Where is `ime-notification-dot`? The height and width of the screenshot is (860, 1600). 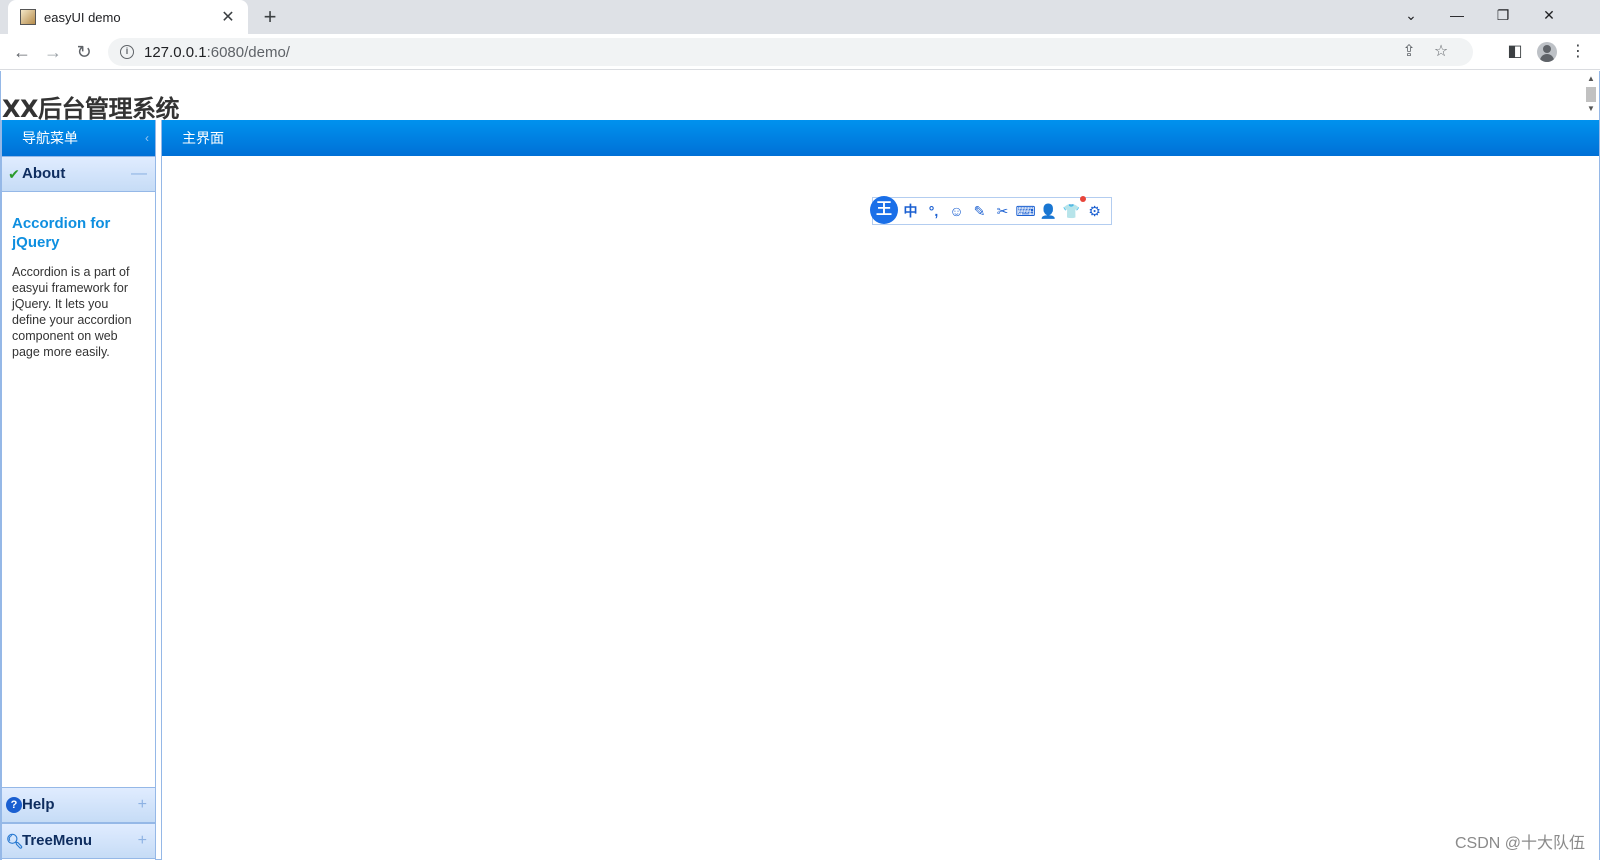 ime-notification-dot is located at coordinates (1083, 199).